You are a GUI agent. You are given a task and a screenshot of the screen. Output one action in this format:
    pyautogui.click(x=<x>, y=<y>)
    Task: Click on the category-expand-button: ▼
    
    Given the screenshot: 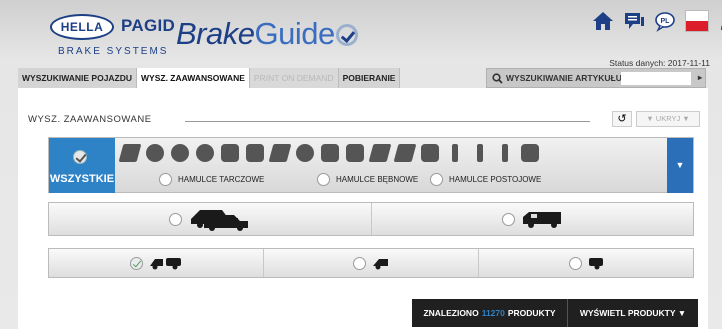 What is the action you would take?
    pyautogui.click(x=680, y=165)
    